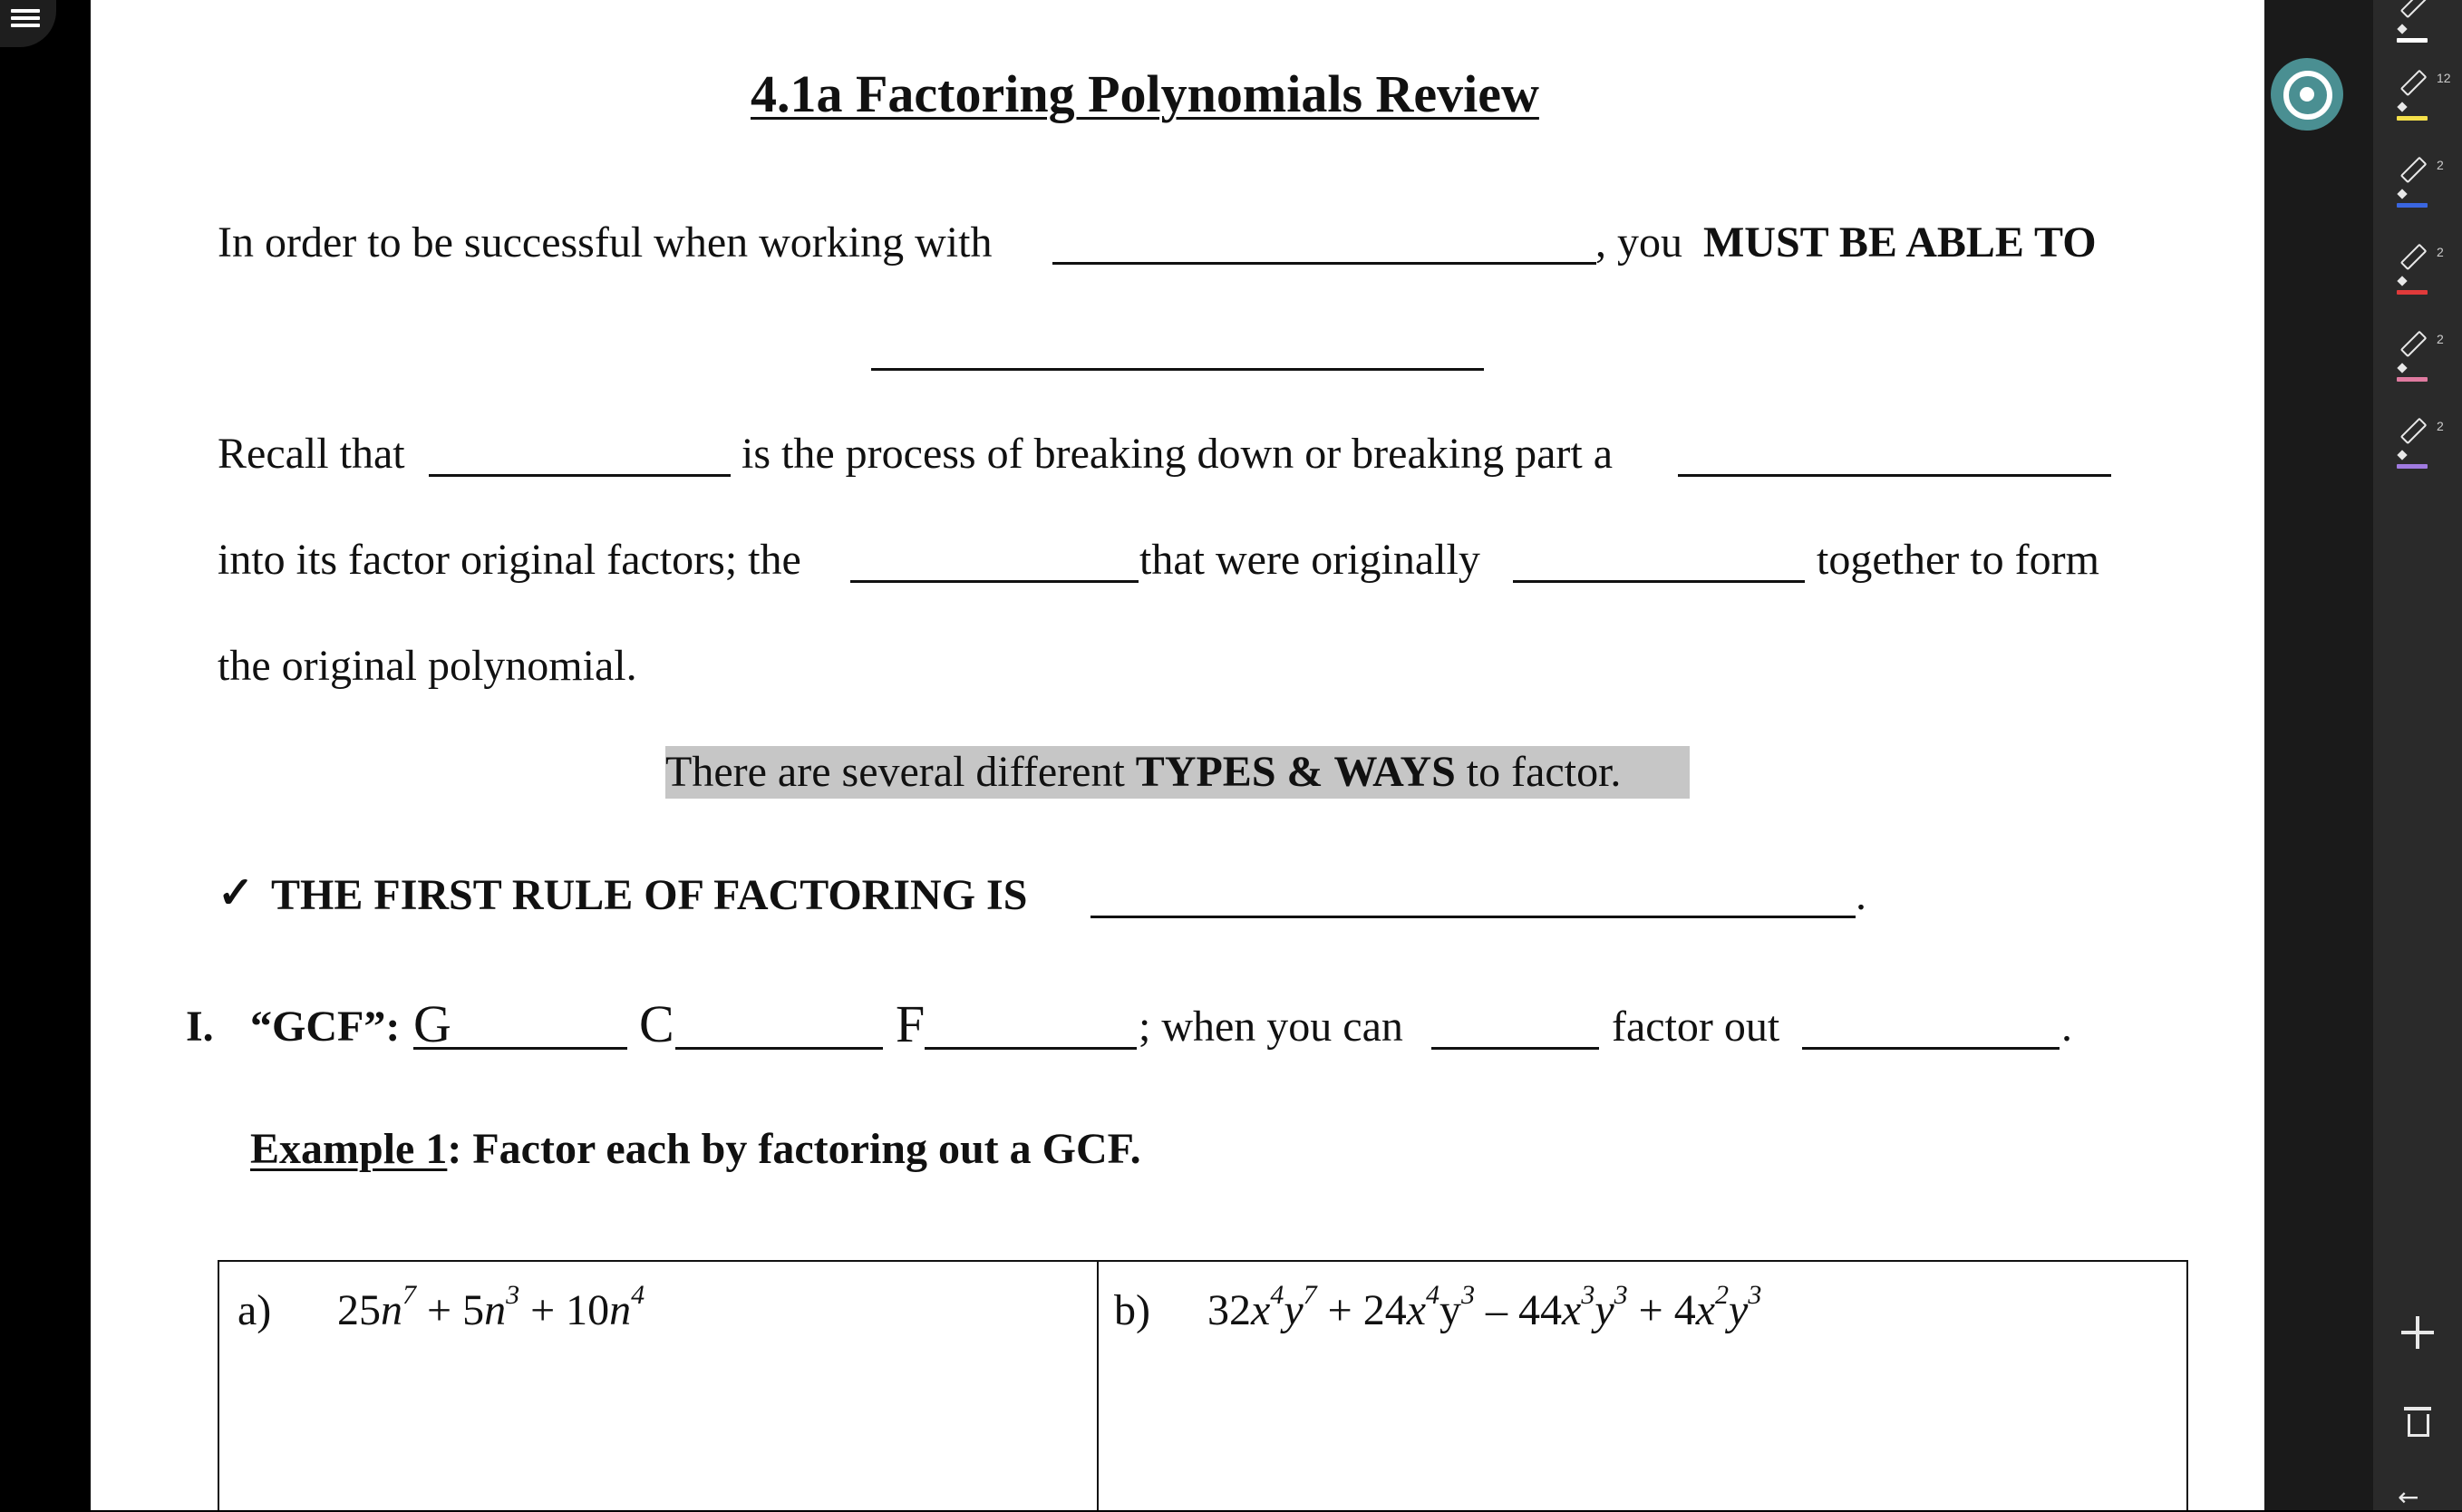  Describe the element at coordinates (1639, 242) in the screenshot. I see `intro-text-you: , you` at that location.